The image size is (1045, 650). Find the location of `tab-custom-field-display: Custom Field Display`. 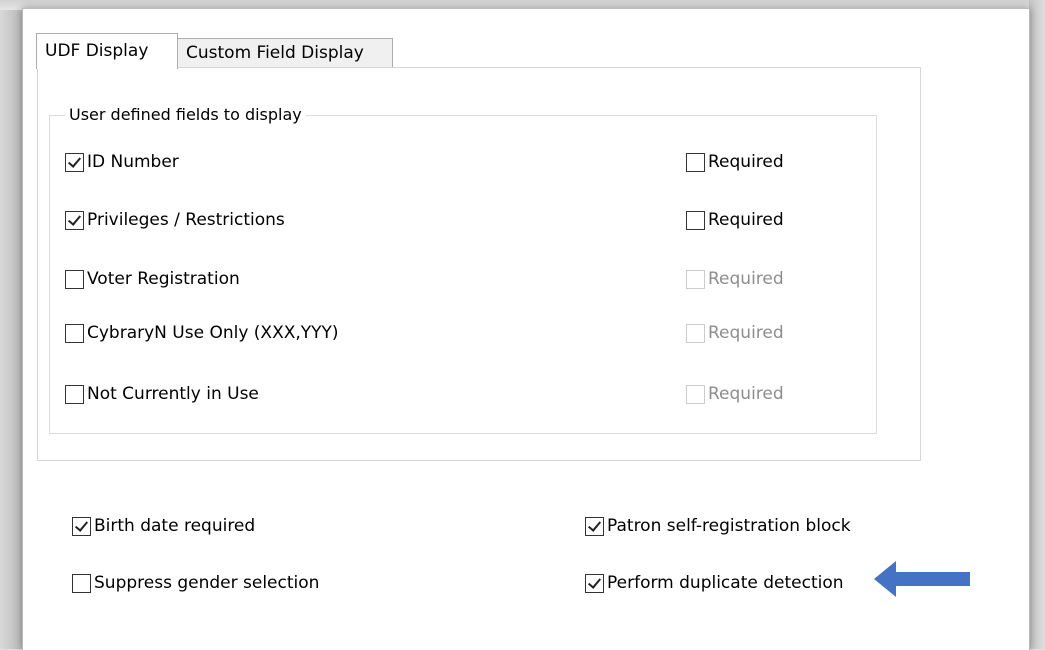

tab-custom-field-display: Custom Field Display is located at coordinates (285, 52).